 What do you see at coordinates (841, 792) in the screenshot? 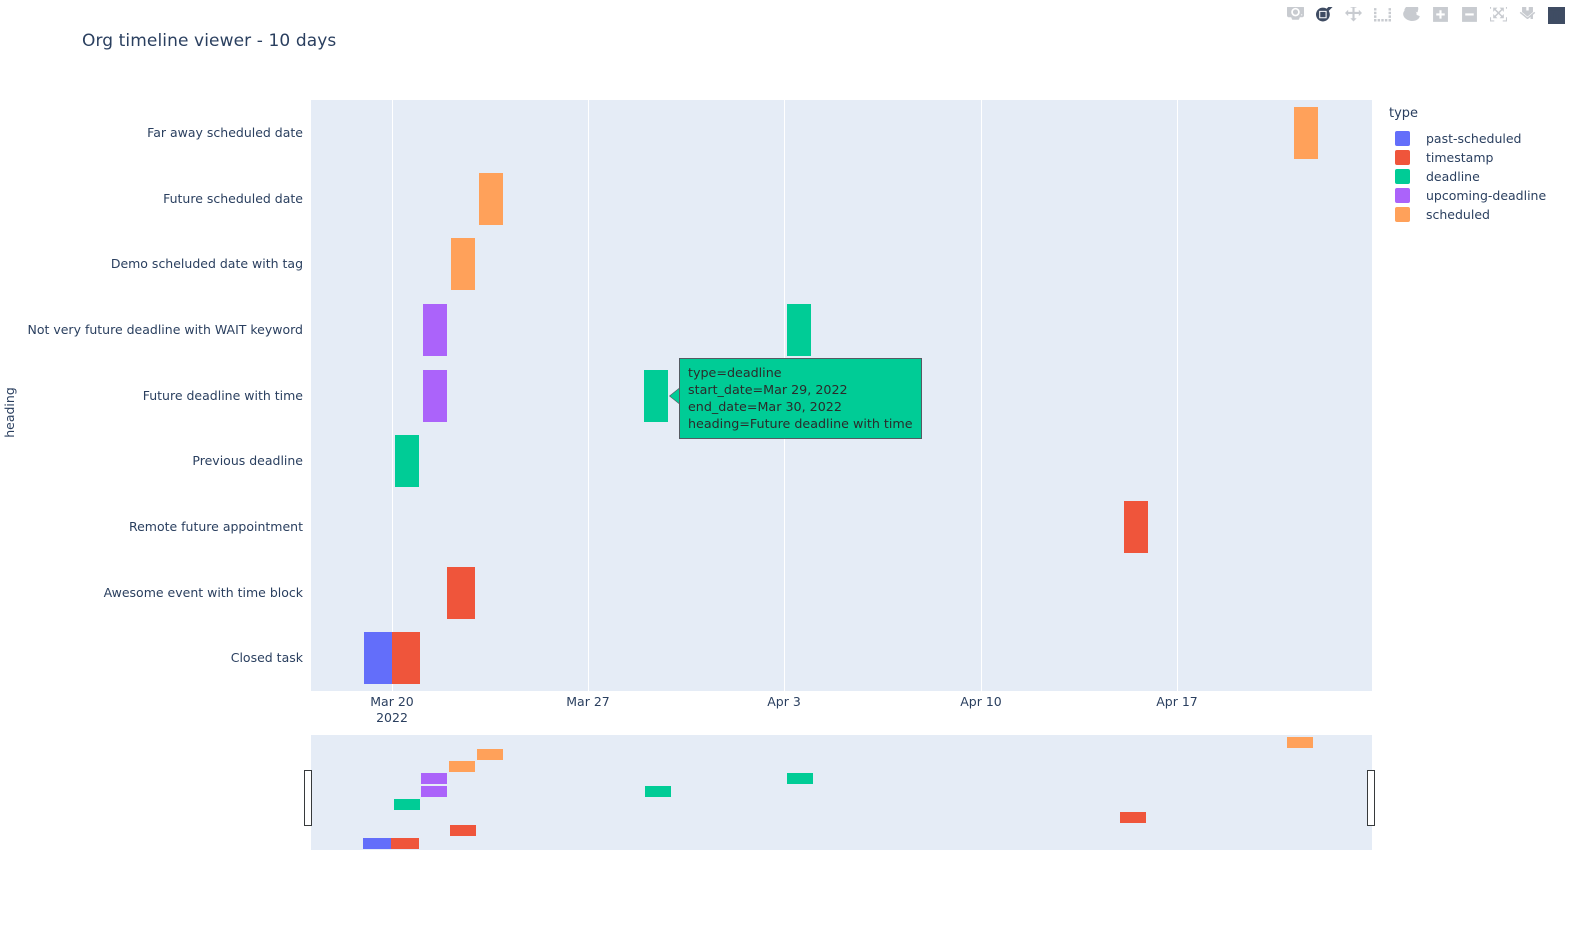
I see `rangeslider` at bounding box center [841, 792].